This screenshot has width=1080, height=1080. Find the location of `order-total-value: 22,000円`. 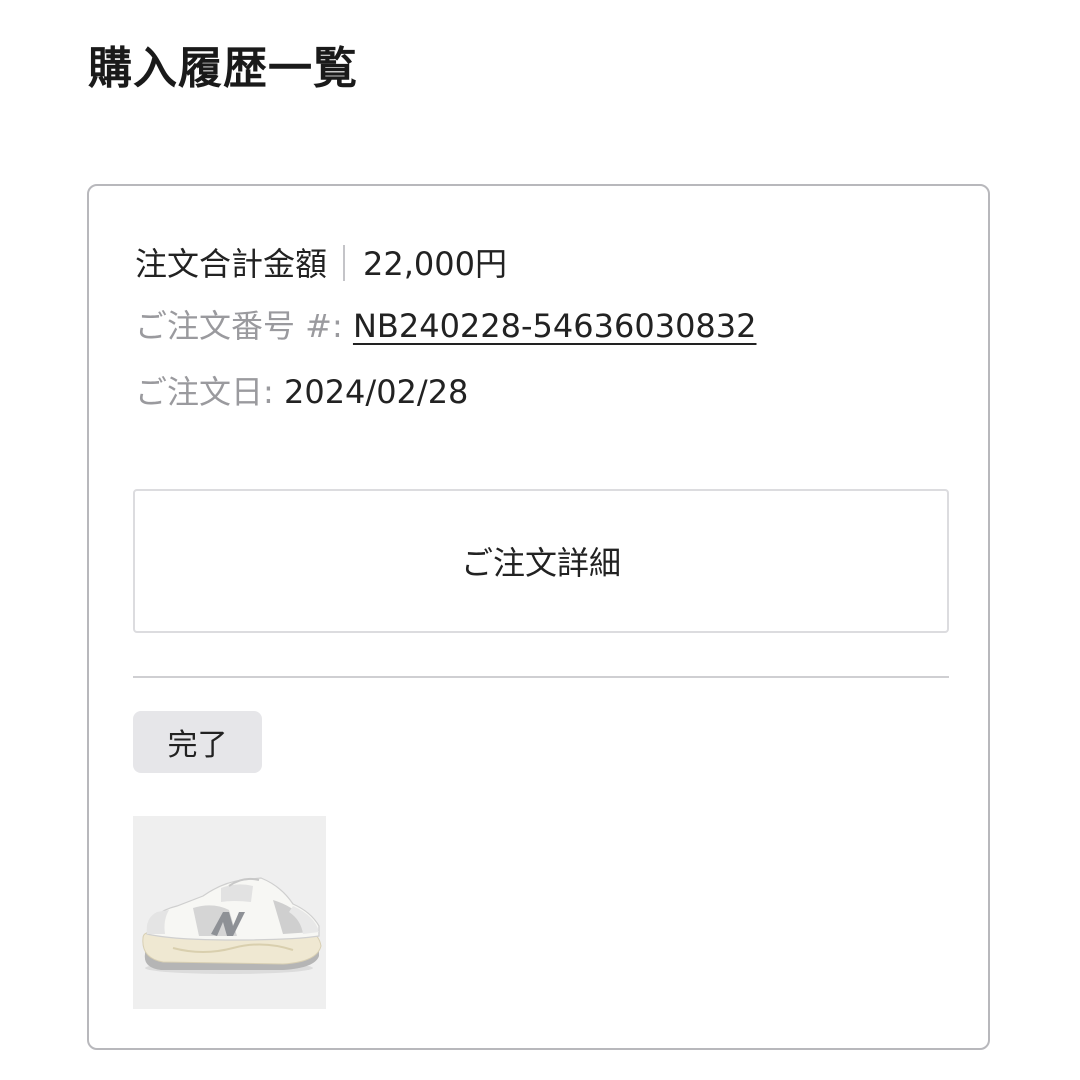

order-total-value: 22,000円 is located at coordinates (435, 264).